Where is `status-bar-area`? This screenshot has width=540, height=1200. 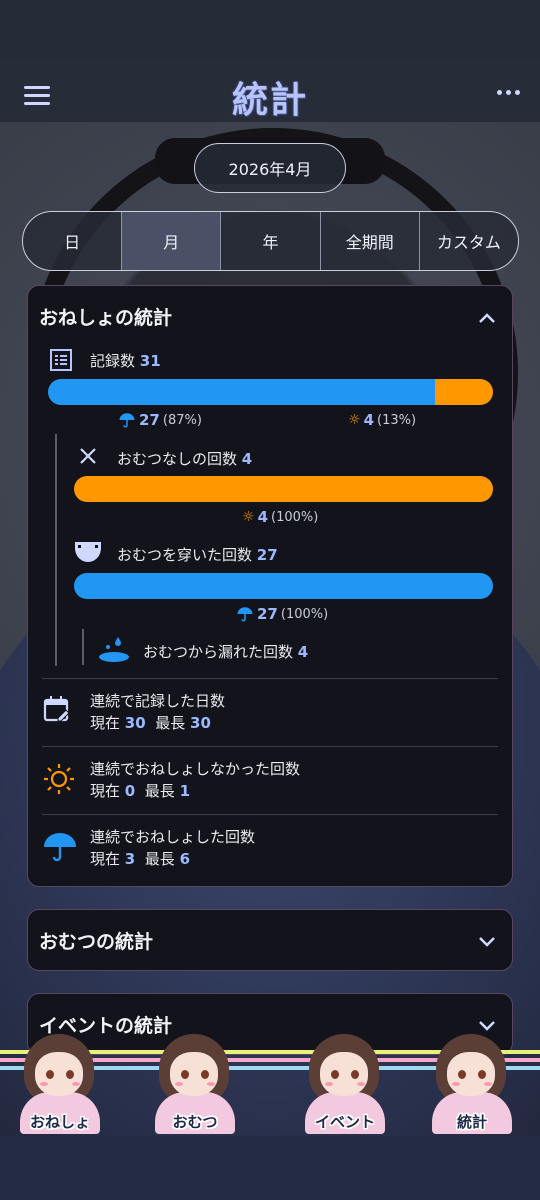
status-bar-area is located at coordinates (270, 30).